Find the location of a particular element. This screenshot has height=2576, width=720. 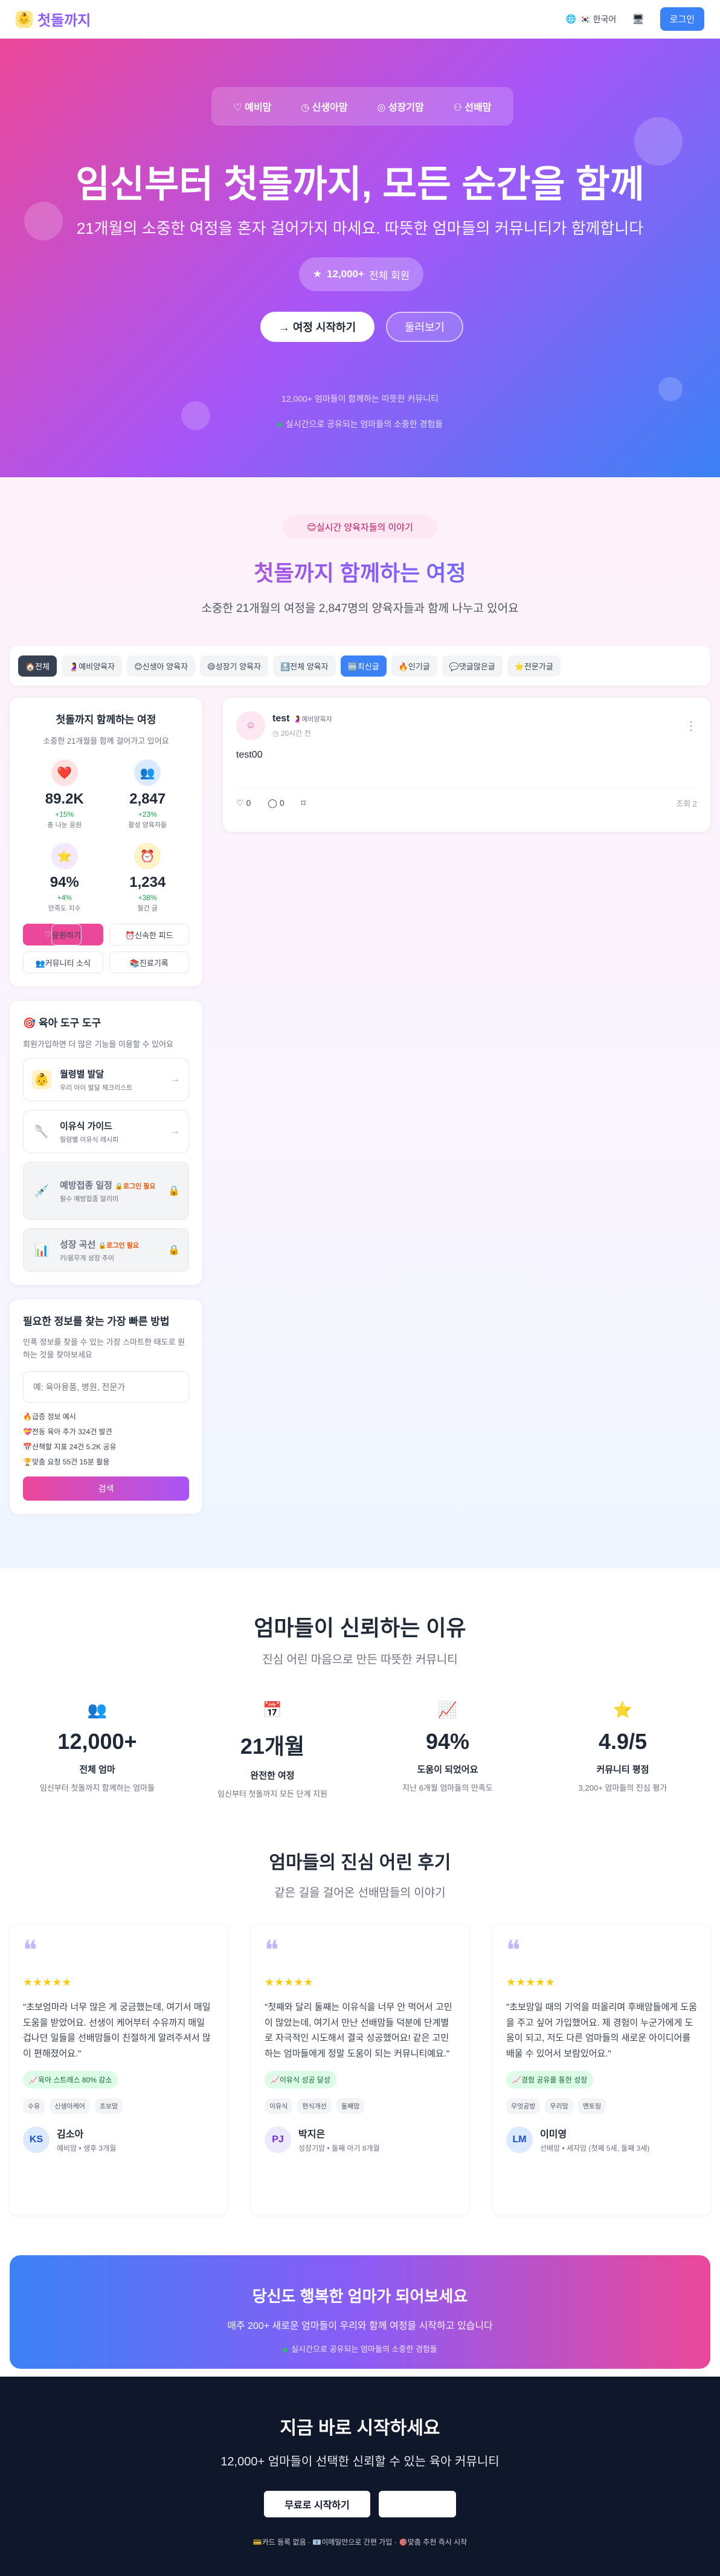

filter-most-comments: 💬댓글많은글 is located at coordinates (472, 666).